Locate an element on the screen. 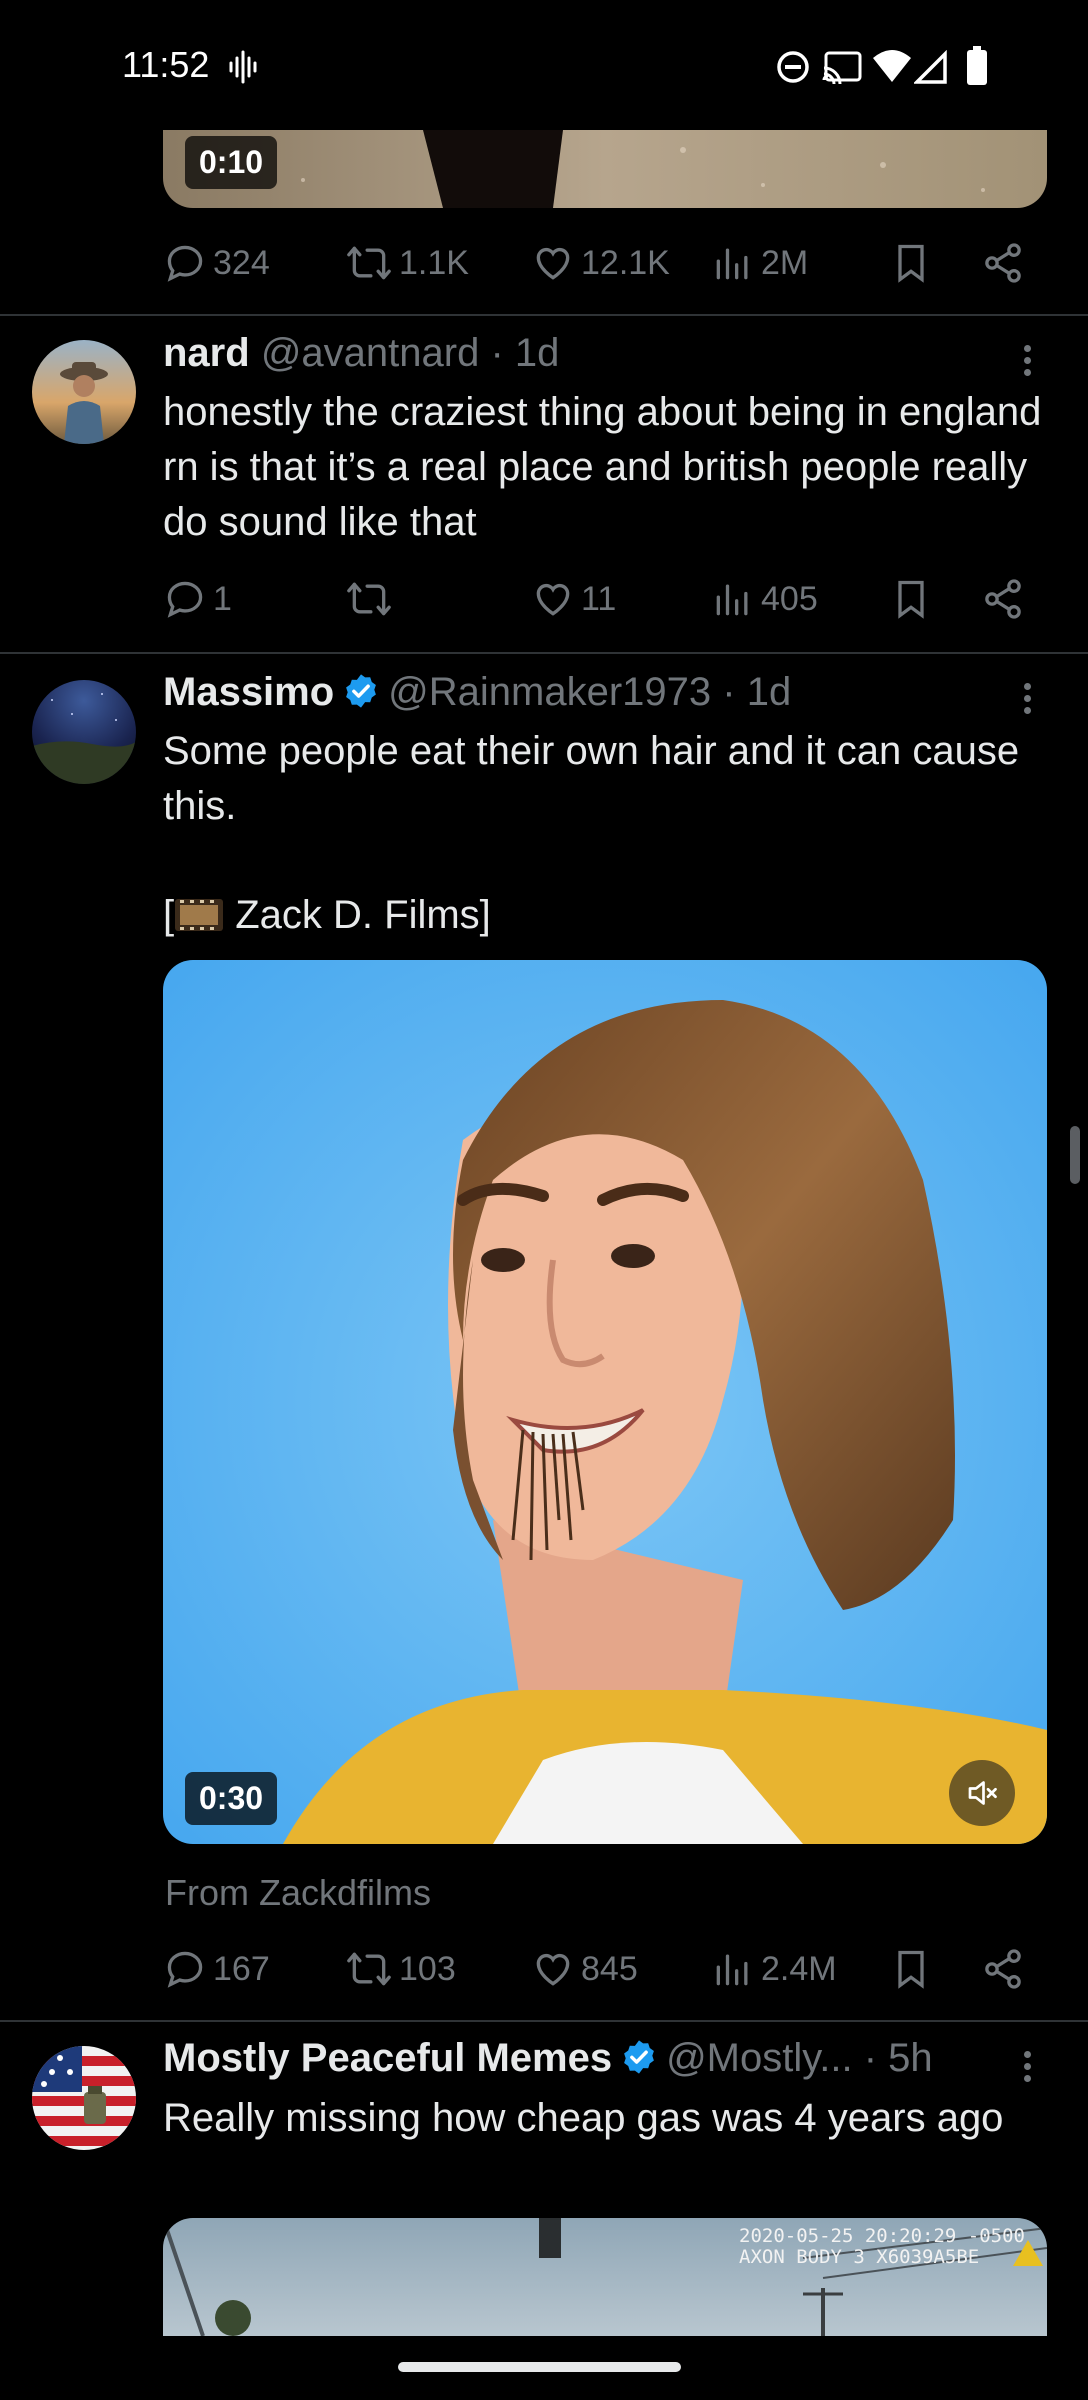 This screenshot has width=1088, height=2400. reply-count: 167 is located at coordinates (241, 1968).